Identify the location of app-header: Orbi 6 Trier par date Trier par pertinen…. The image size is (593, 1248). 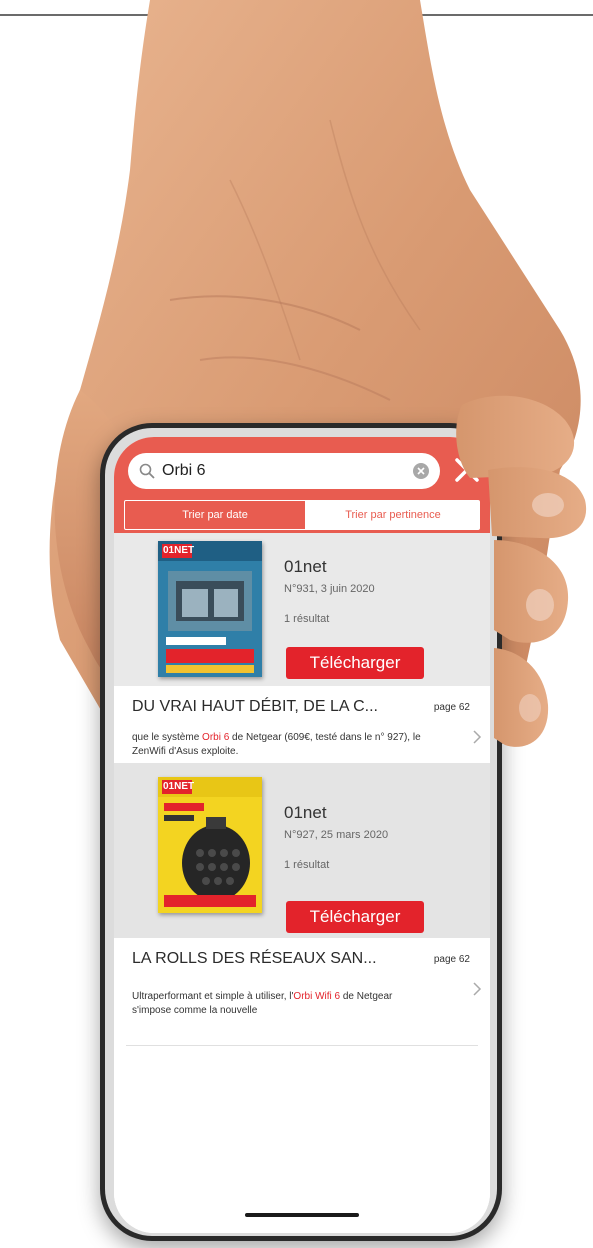
(302, 485).